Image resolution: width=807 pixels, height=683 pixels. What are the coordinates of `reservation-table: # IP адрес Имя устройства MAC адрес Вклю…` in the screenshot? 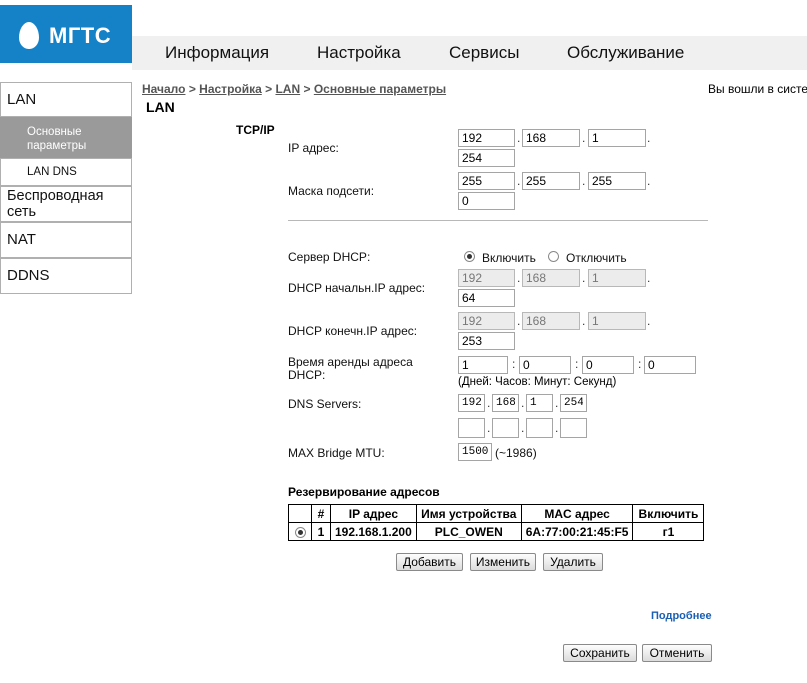 It's located at (496, 522).